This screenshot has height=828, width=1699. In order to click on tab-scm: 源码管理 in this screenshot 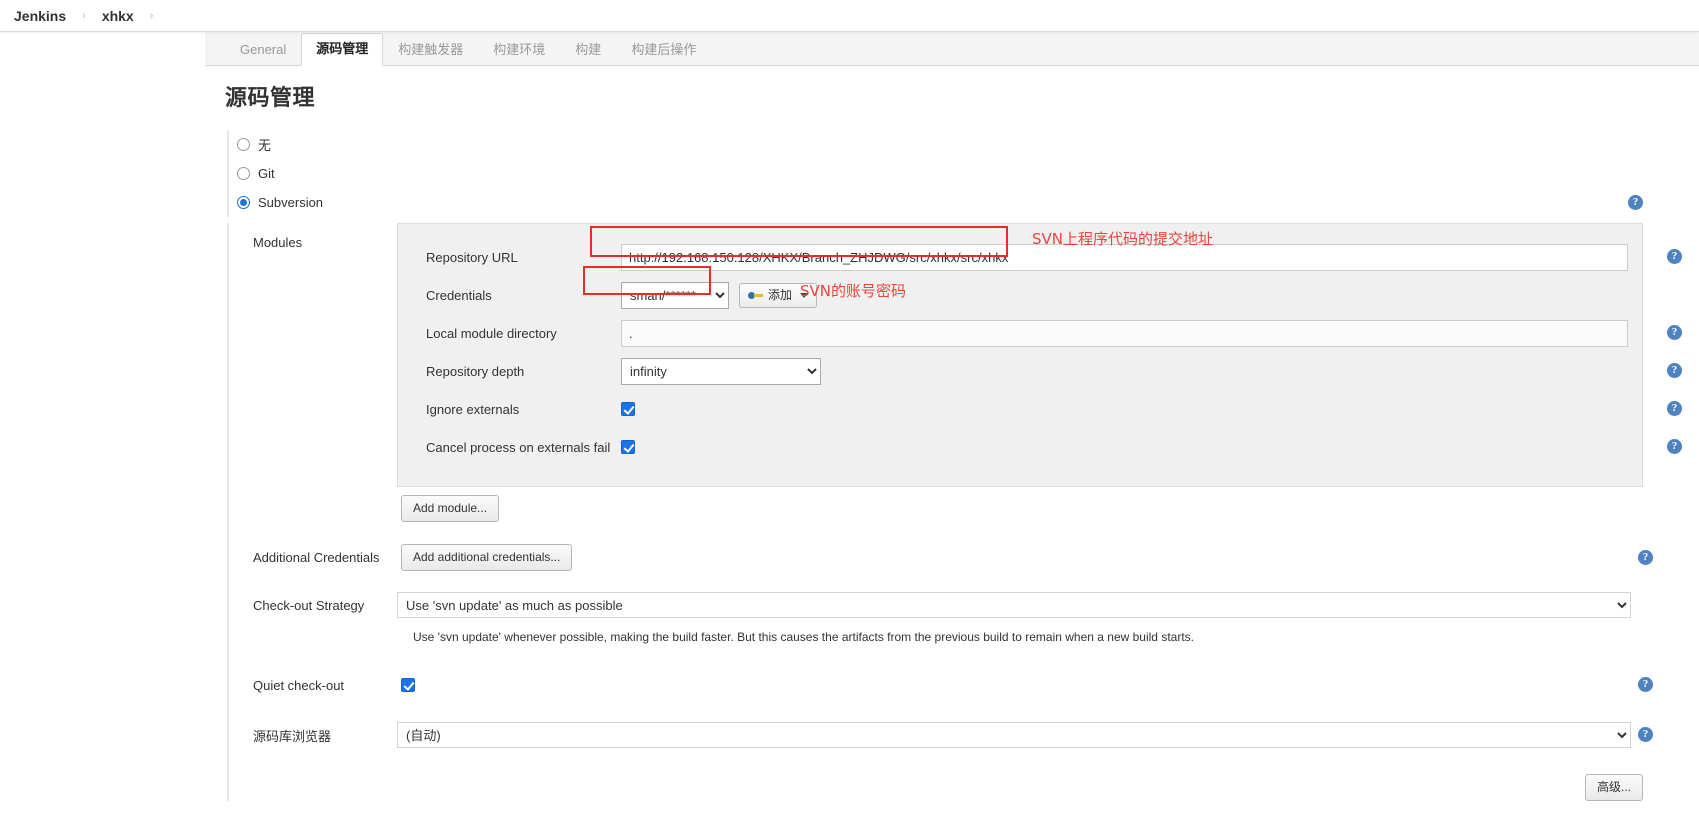, I will do `click(342, 49)`.